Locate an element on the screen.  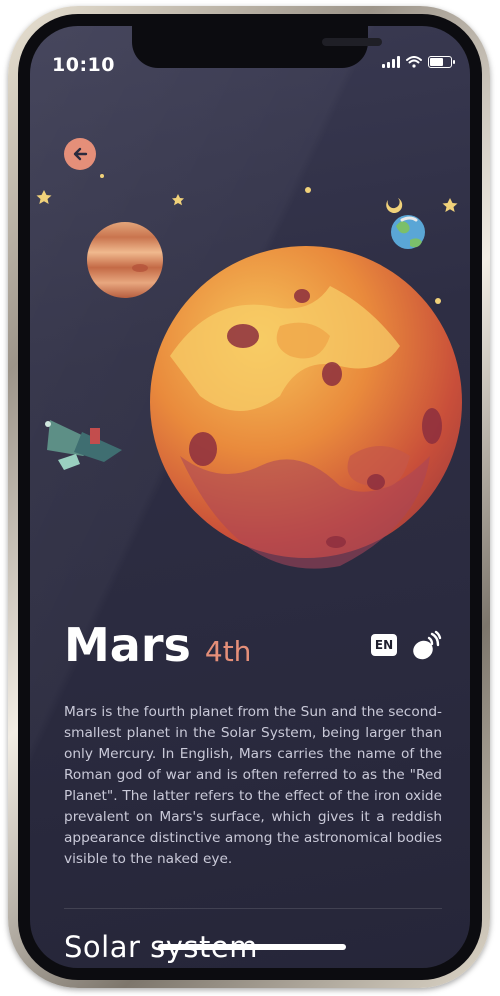
section-divider is located at coordinates (253, 908).